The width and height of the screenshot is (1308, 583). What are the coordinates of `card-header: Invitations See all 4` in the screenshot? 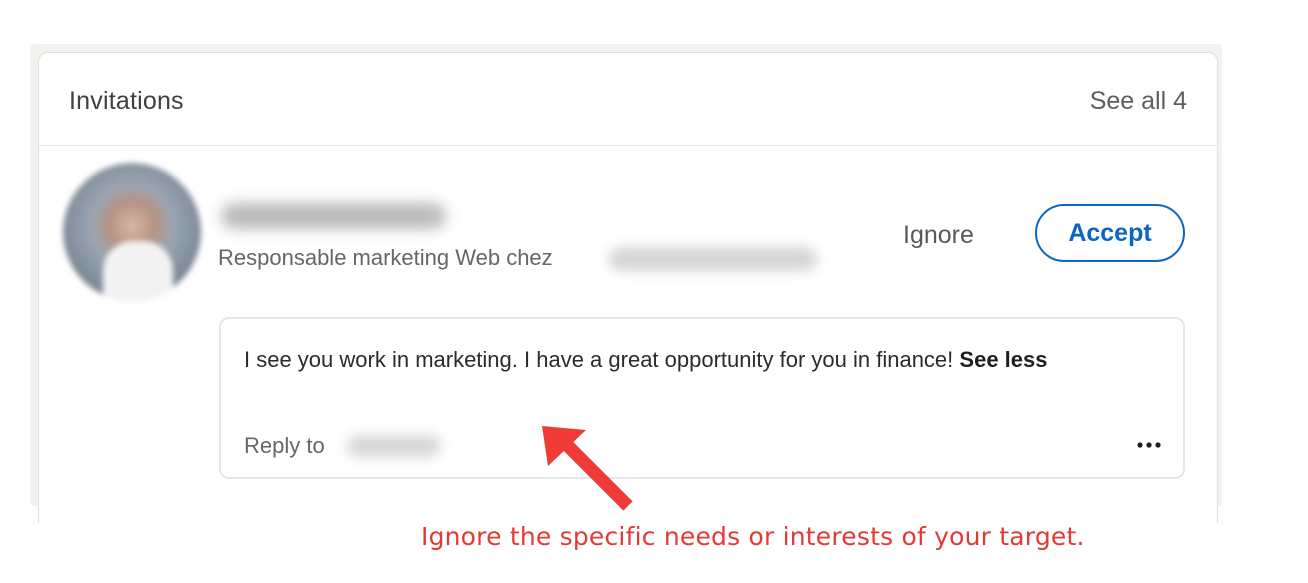 It's located at (628, 99).